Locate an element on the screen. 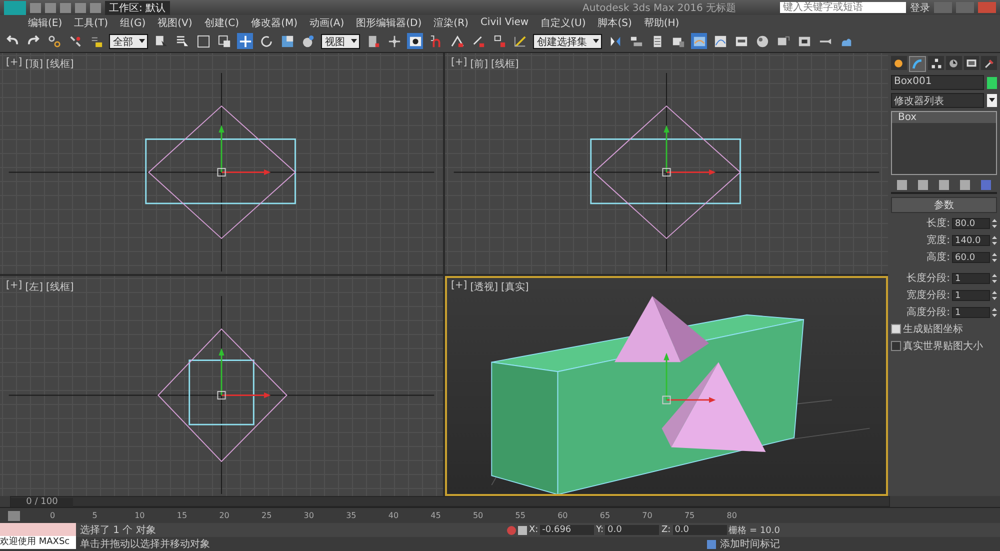 The width and height of the screenshot is (1000, 551). modifier-list-dropdown: 修改器列表 is located at coordinates (937, 100).